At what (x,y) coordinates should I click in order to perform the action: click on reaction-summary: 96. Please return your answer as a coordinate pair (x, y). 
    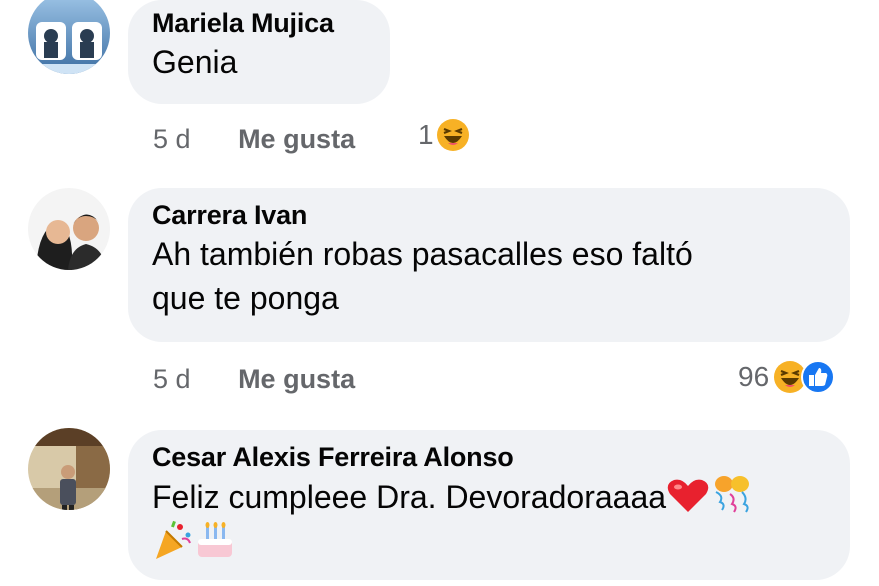
    Looking at the image, I should click on (787, 377).